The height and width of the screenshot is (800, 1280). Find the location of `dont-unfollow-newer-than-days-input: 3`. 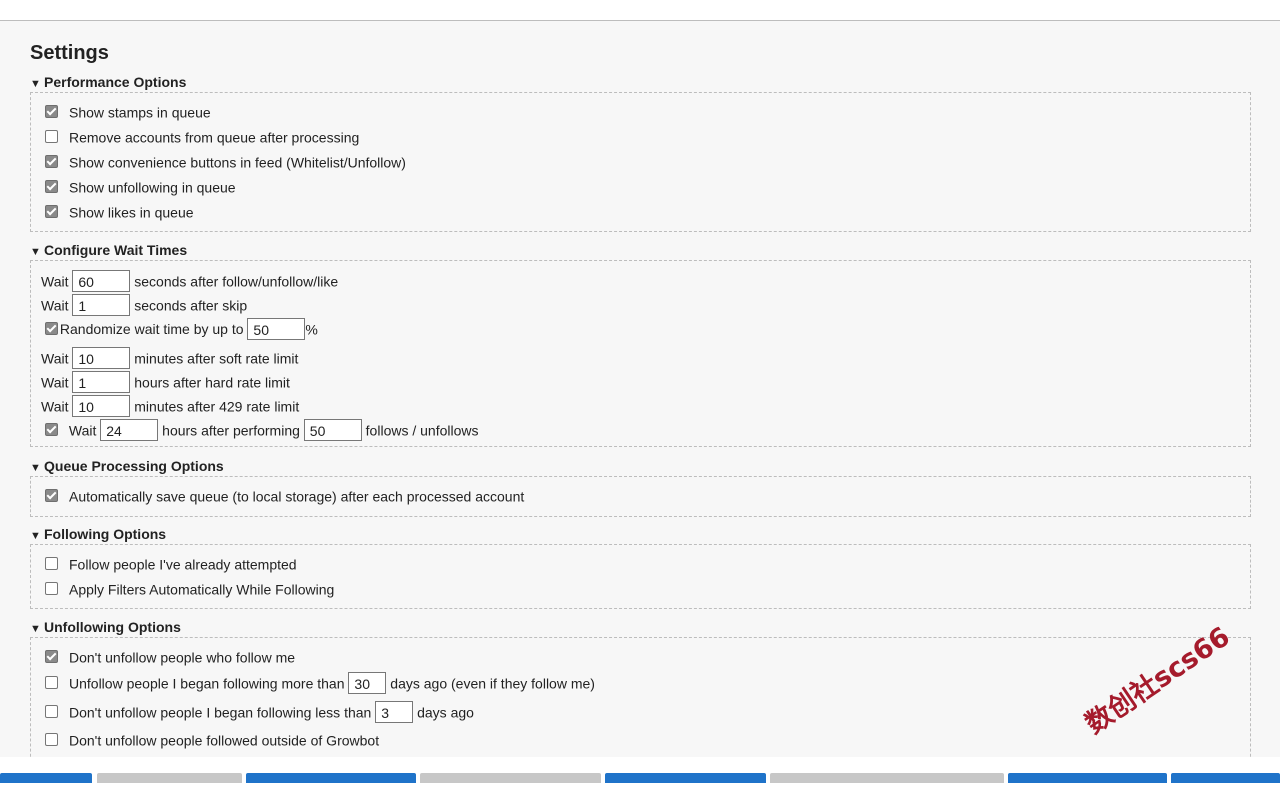

dont-unfollow-newer-than-days-input: 3 is located at coordinates (394, 712).